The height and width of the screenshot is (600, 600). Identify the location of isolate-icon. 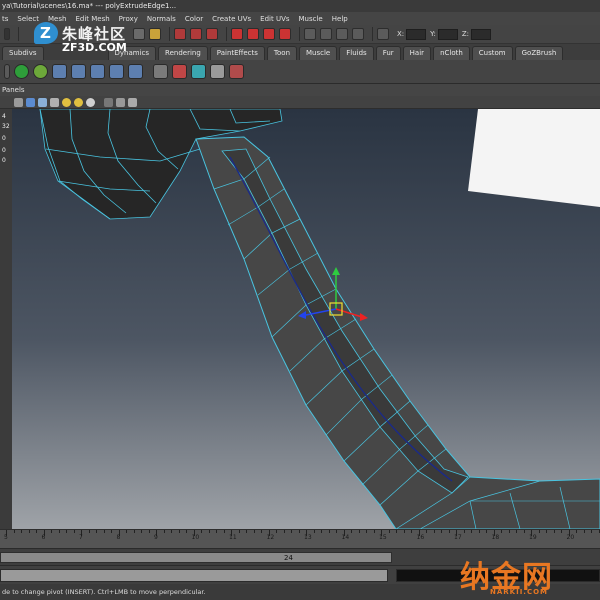
(108, 102).